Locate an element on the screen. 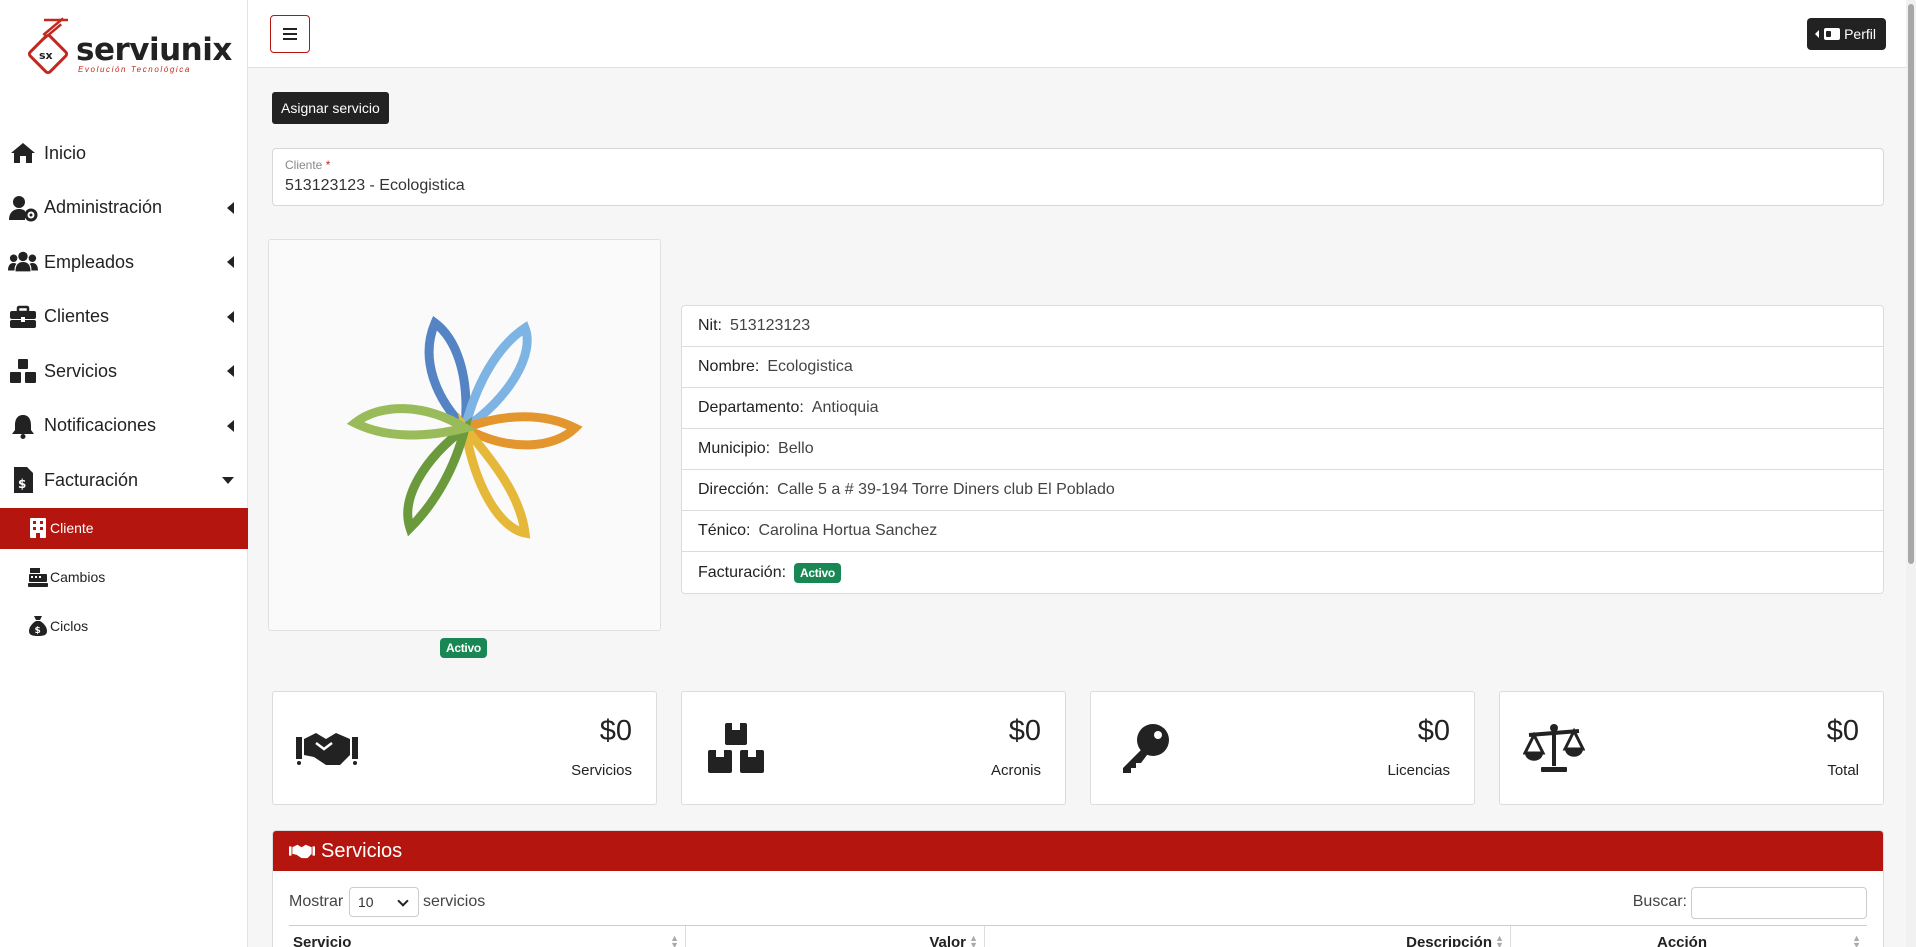 This screenshot has width=1916, height=947. column-header-valor: Valor ▲ ▼ is located at coordinates (835, 936).